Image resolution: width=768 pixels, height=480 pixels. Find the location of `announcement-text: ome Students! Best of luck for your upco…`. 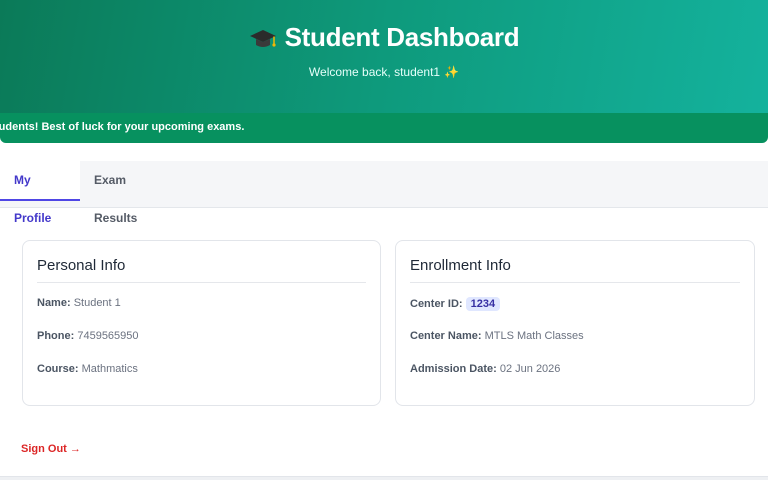

announcement-text: ome Students! Best of luck for your upco… is located at coordinates (122, 127).